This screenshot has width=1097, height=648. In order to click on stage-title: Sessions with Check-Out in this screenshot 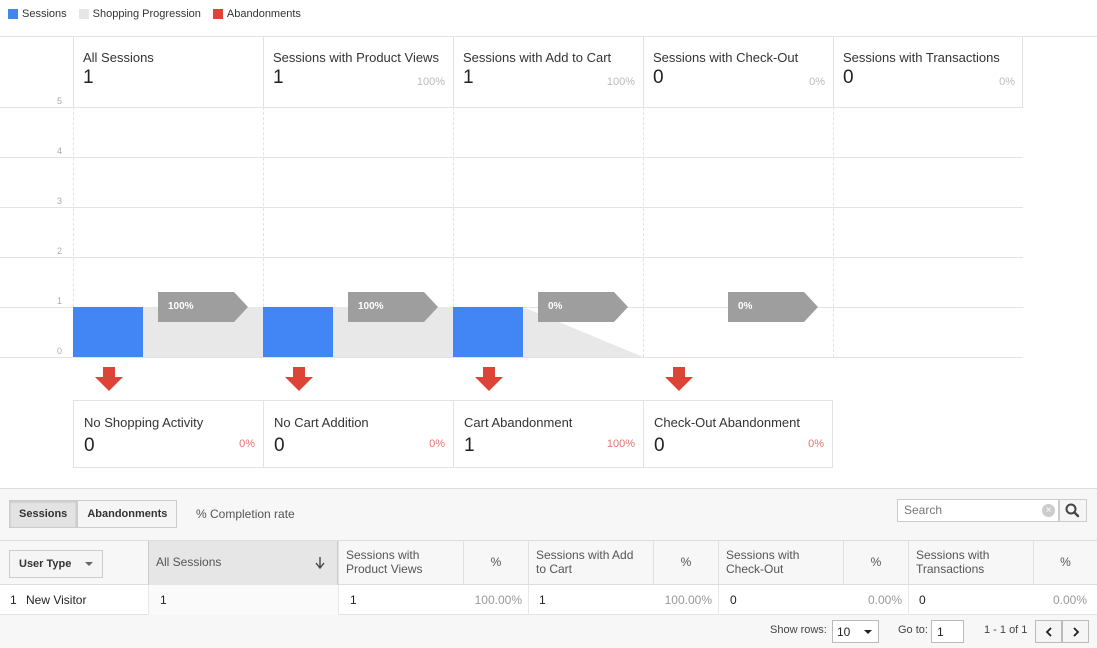, I will do `click(726, 57)`.